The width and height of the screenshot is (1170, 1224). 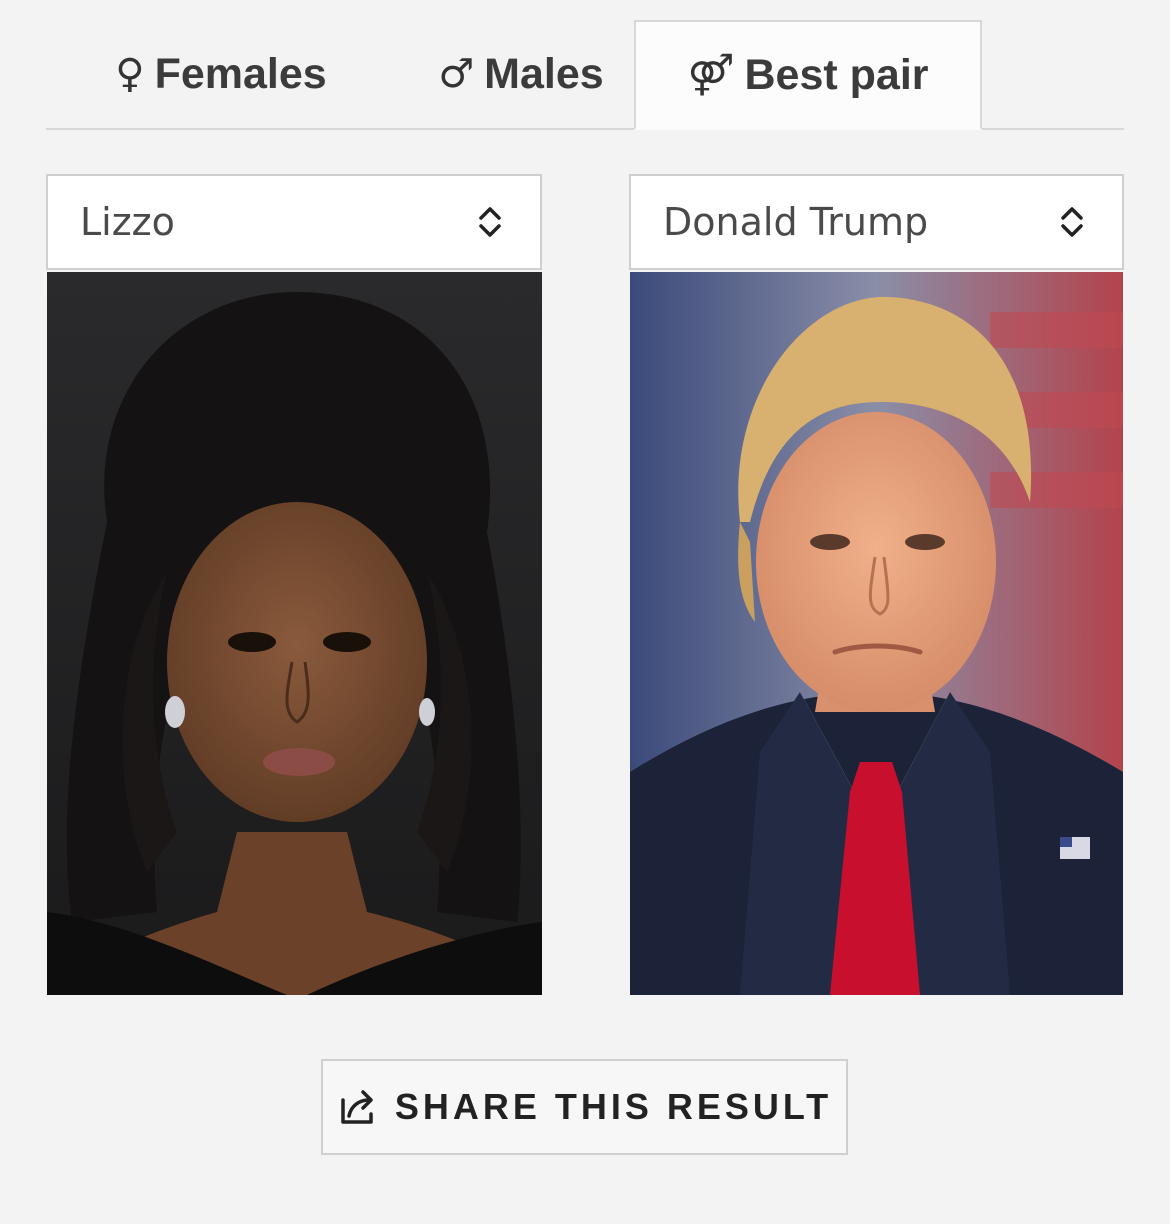 I want to click on tab-best-pair-label: Best pair, so click(x=836, y=74).